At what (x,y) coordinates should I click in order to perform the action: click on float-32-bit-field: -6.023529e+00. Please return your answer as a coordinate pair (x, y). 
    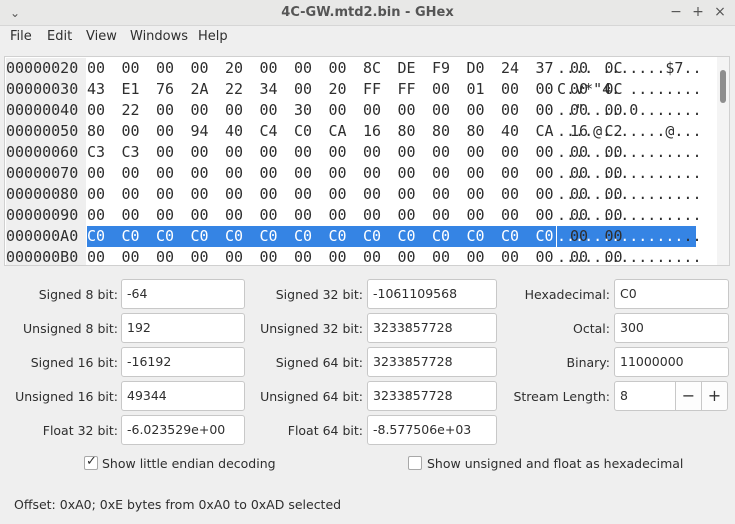
    Looking at the image, I should click on (183, 430).